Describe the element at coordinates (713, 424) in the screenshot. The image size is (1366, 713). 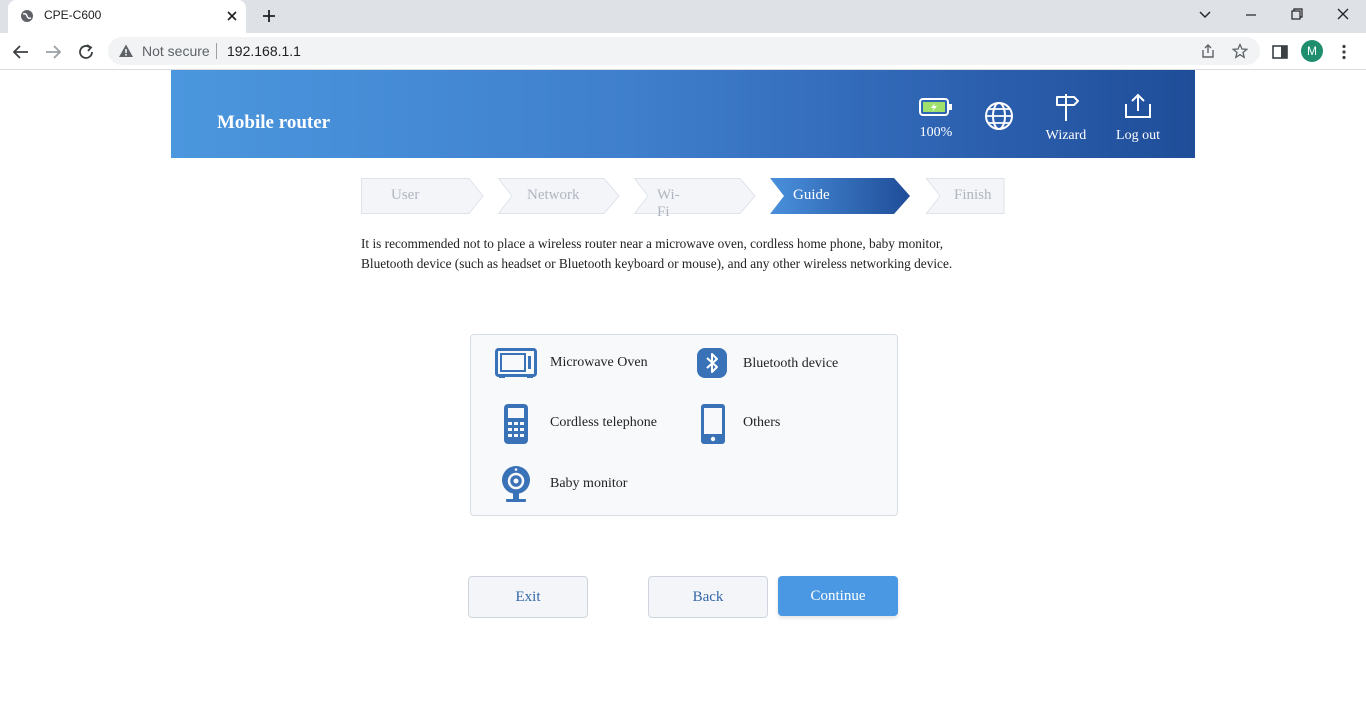
I see `smartphone-icon` at that location.